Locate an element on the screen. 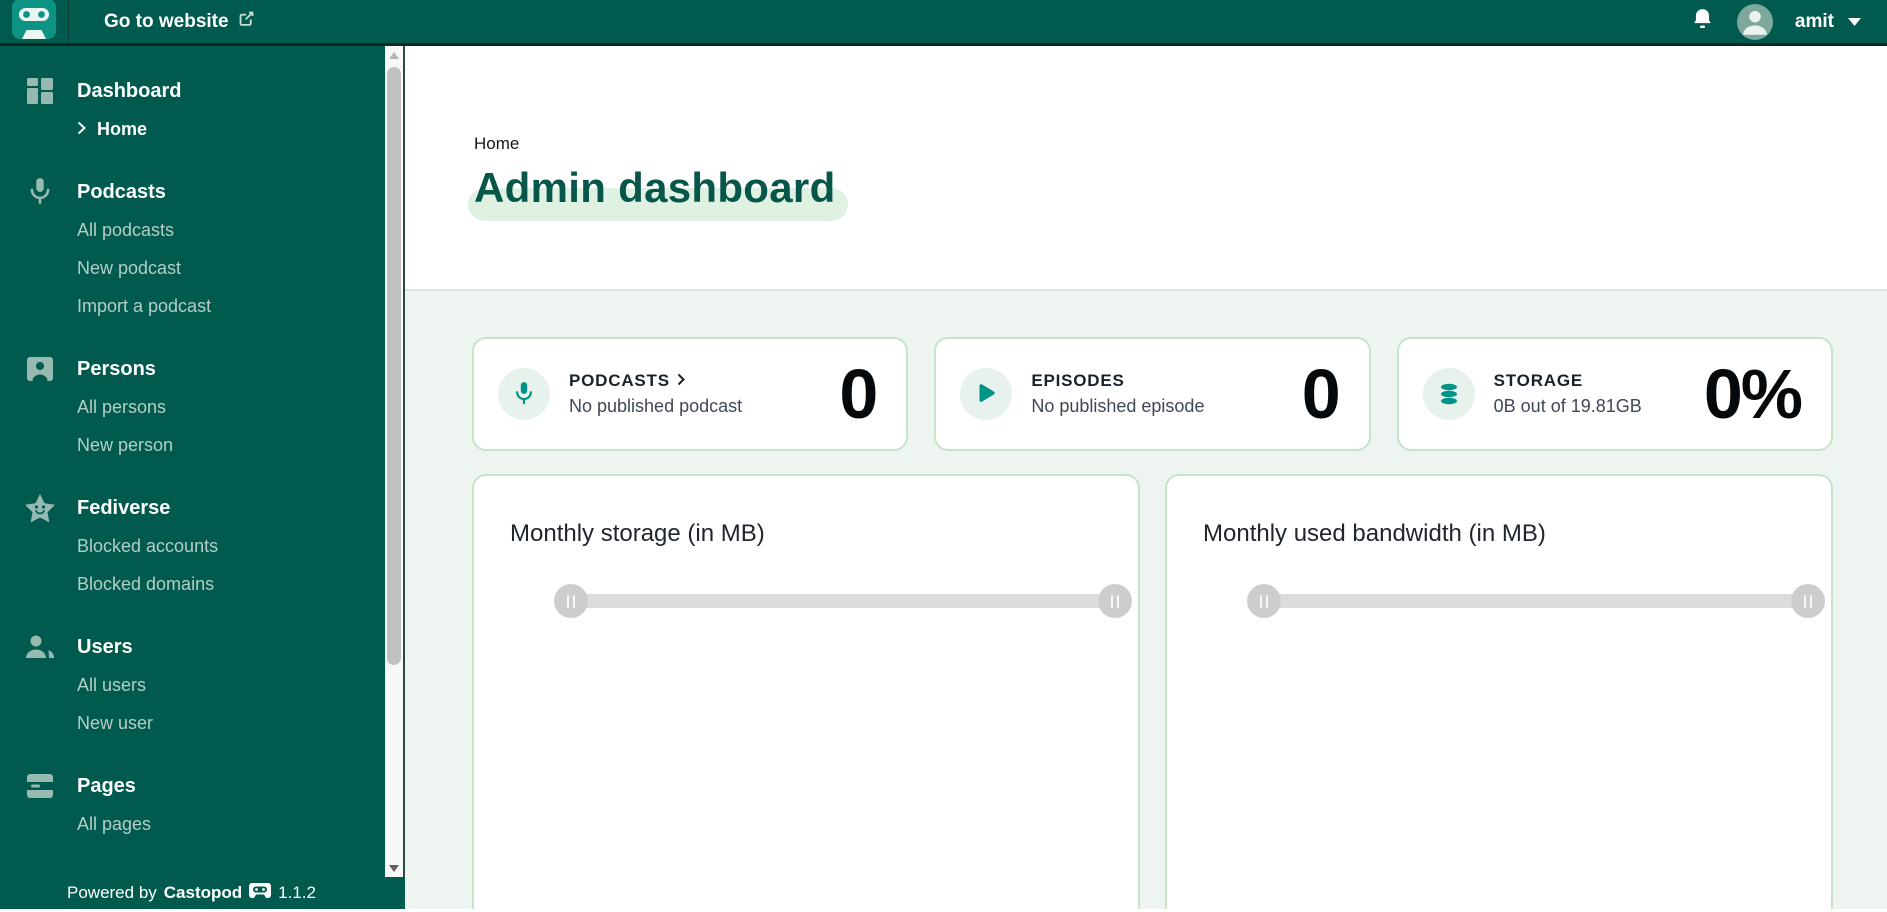 The height and width of the screenshot is (912, 1887). sidebar-heading-label: Fediverse is located at coordinates (124, 507).